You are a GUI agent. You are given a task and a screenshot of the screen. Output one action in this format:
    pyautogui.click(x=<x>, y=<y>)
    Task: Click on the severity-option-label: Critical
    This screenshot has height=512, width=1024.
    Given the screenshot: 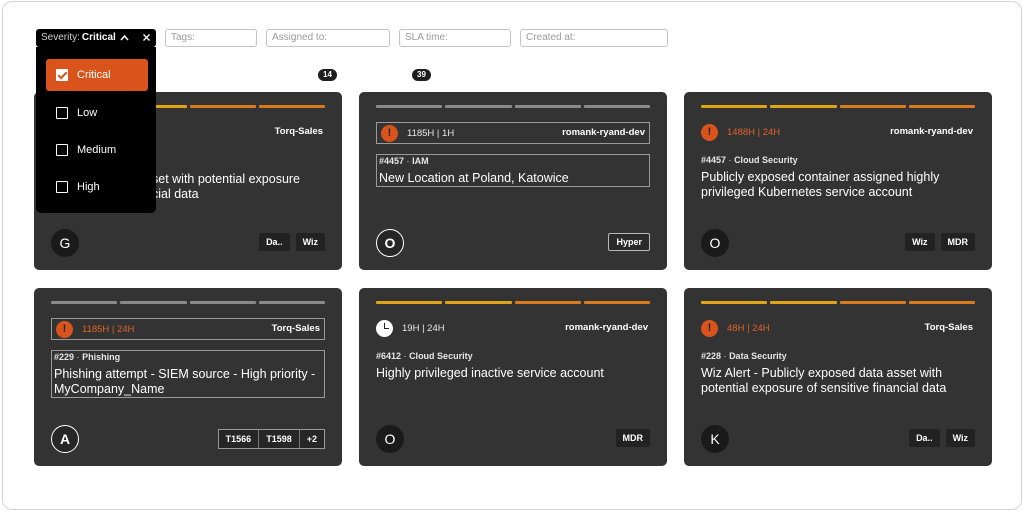 What is the action you would take?
    pyautogui.click(x=94, y=75)
    